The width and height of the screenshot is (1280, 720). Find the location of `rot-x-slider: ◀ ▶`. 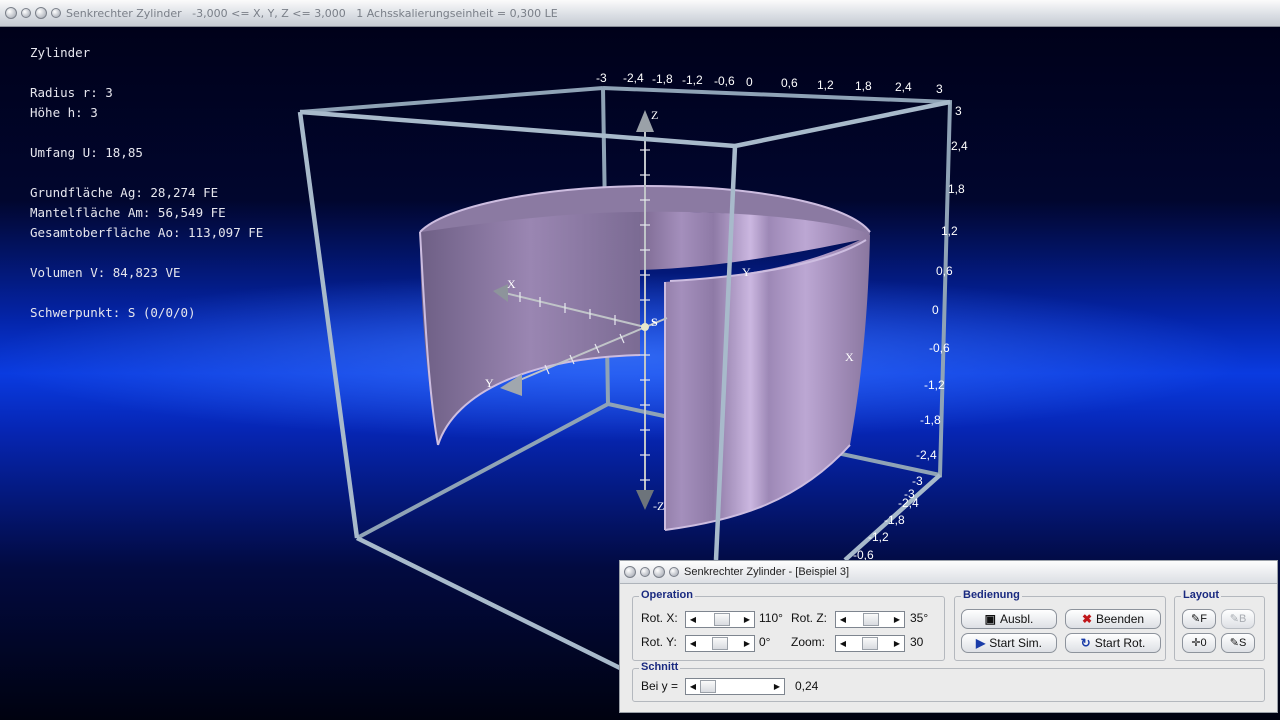

rot-x-slider: ◀ ▶ is located at coordinates (720, 619).